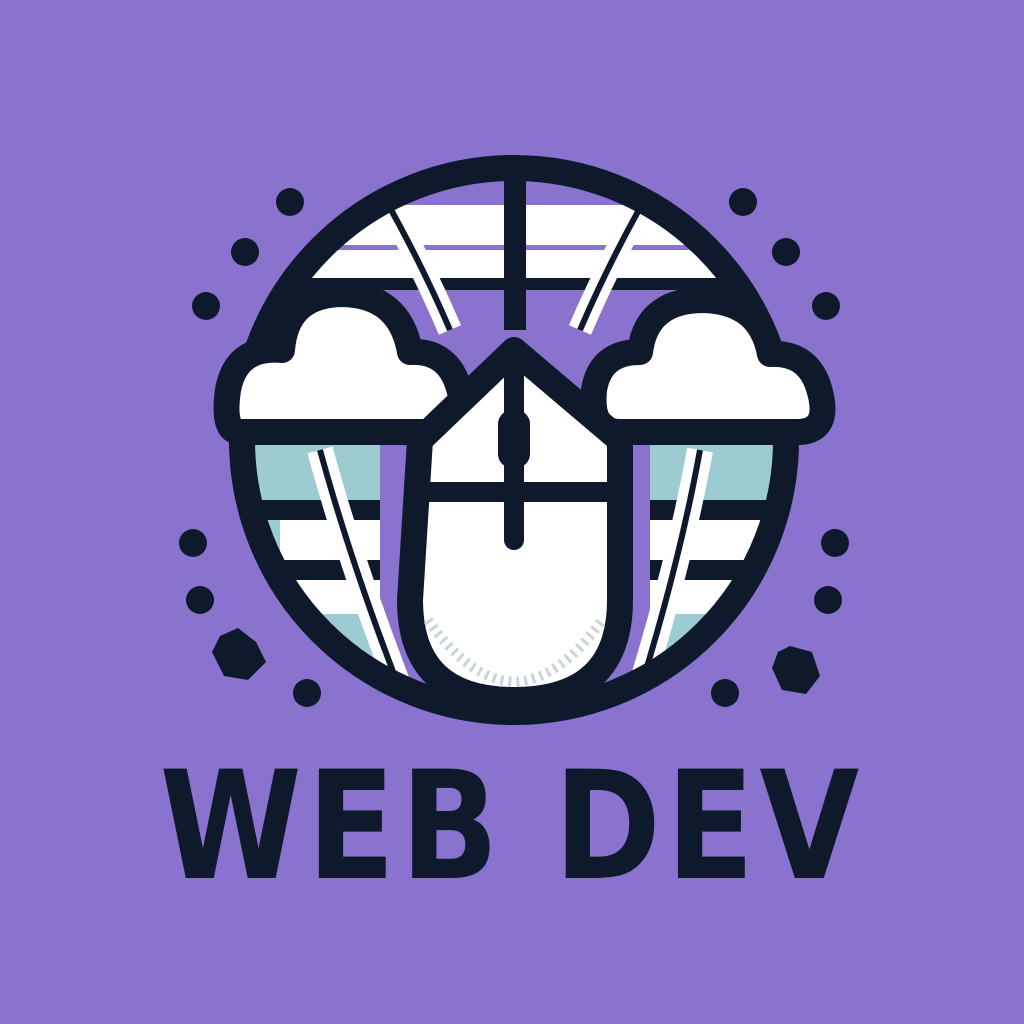 The image size is (1024, 1024). I want to click on mouse-icon, so click(515, 525).